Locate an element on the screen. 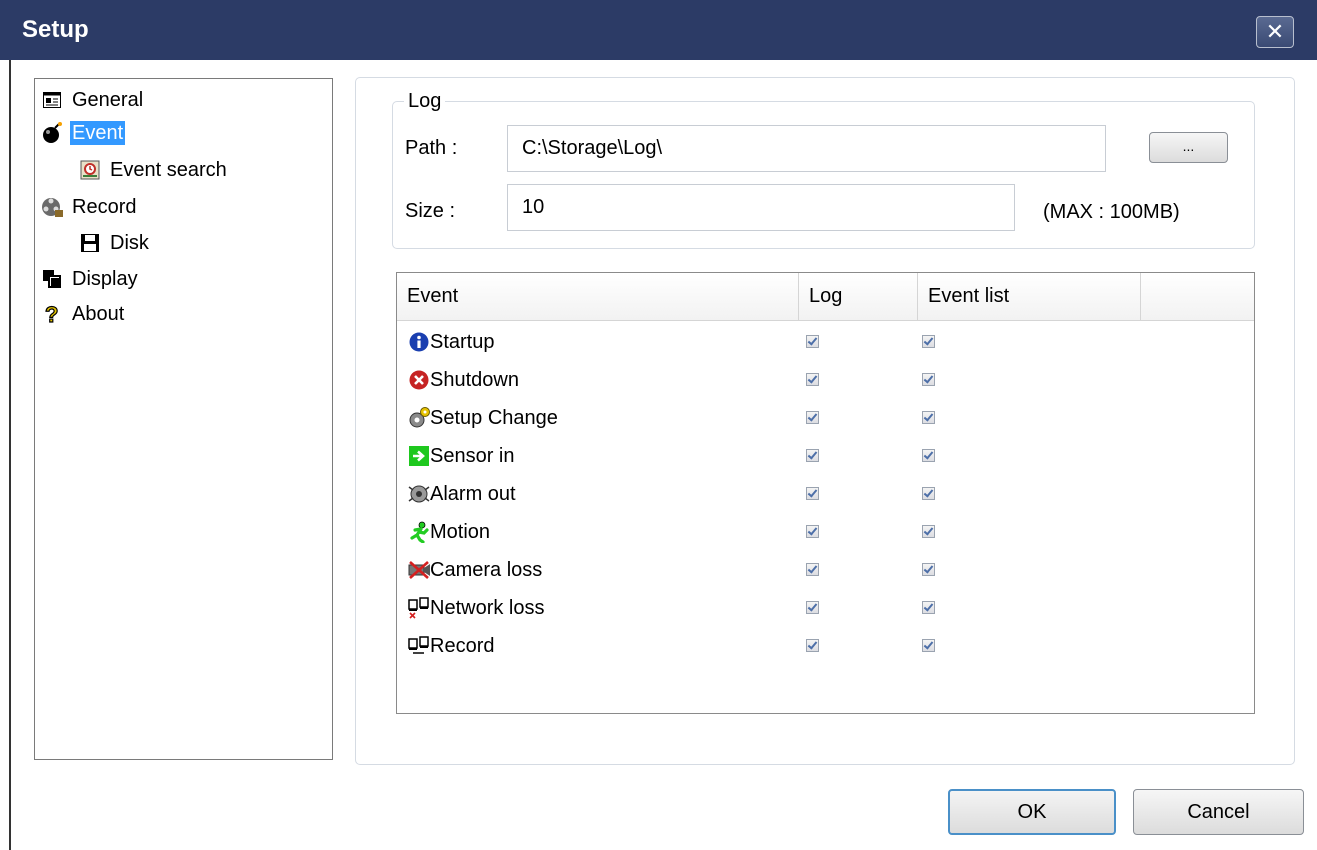 The image size is (1317, 850). window-title: Setup is located at coordinates (55, 29).